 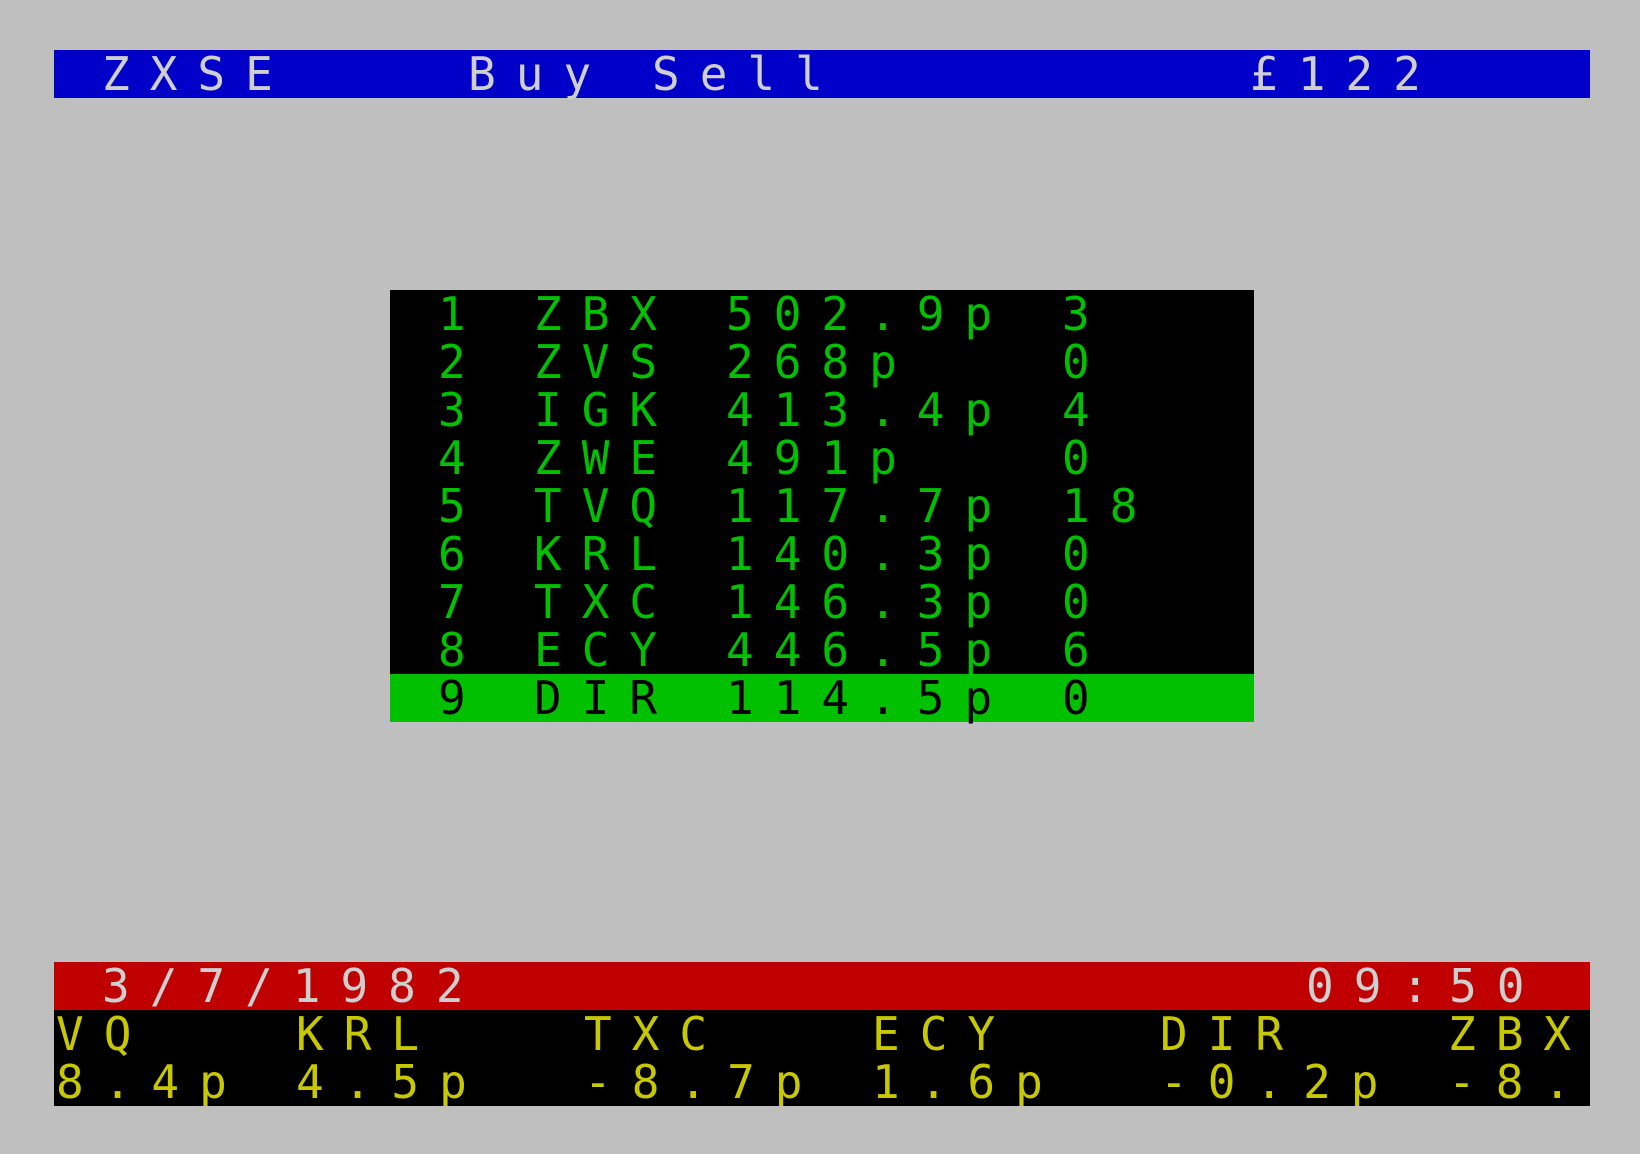 I want to click on shares-held: 6, so click(x=1086, y=650).